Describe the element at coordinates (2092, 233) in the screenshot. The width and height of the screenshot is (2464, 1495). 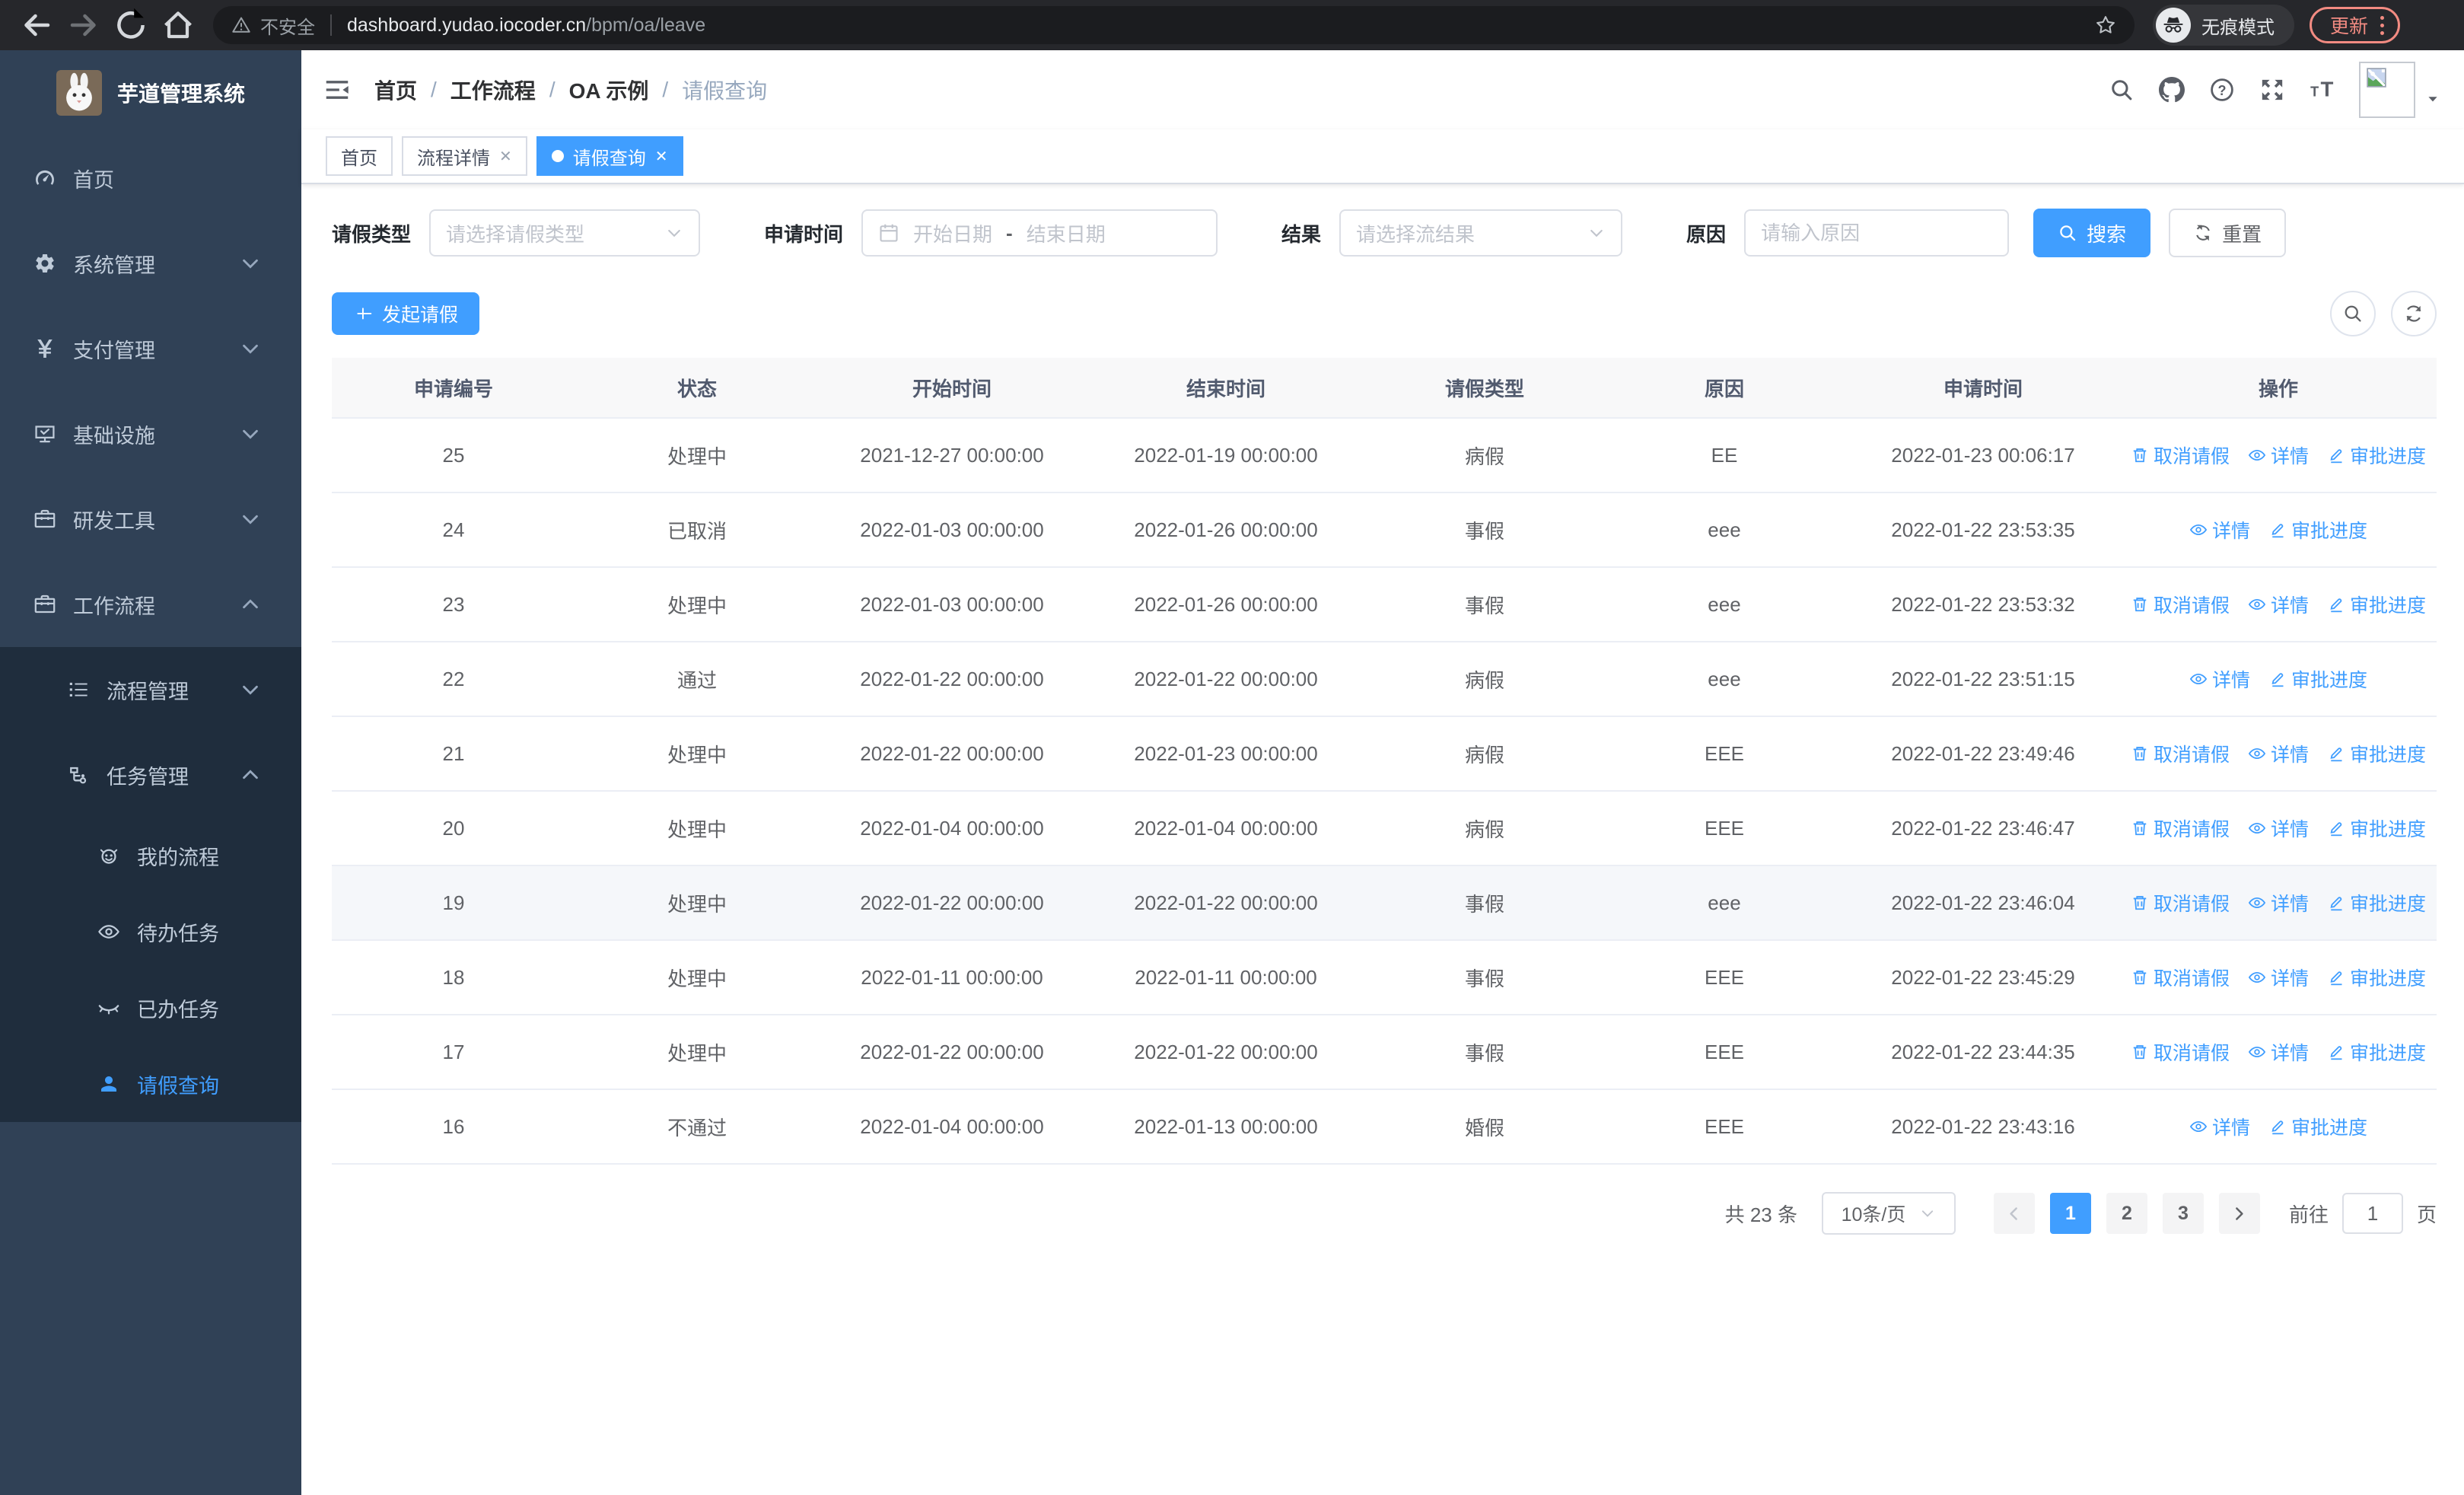
I see `search-button: 搜索` at that location.